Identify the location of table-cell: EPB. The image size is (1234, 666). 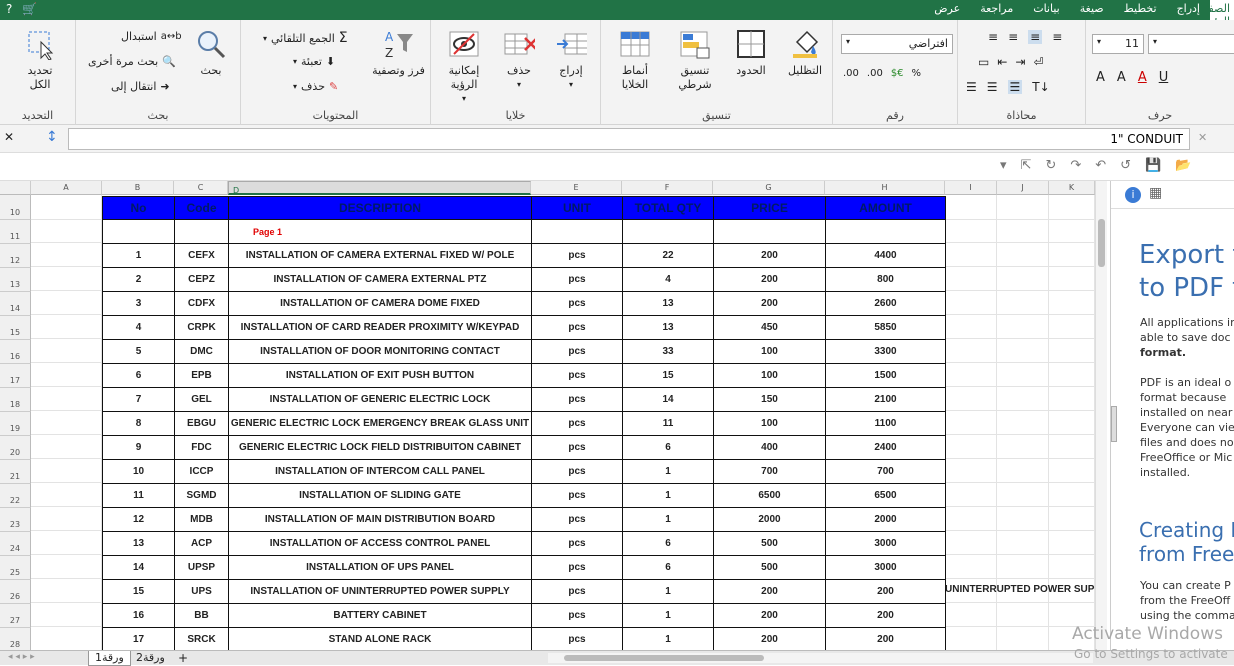
(201, 375).